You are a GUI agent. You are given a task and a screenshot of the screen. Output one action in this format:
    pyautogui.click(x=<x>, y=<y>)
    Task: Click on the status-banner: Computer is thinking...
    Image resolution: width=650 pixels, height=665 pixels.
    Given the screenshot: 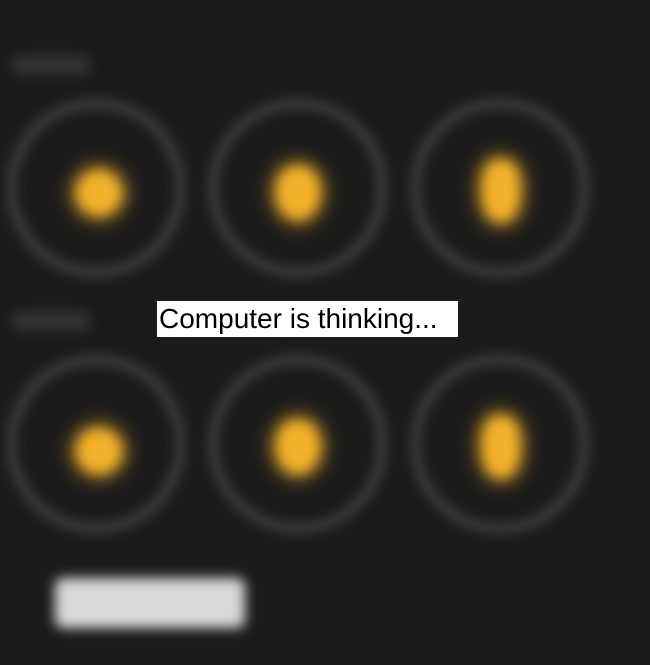 What is the action you would take?
    pyautogui.click(x=307, y=319)
    